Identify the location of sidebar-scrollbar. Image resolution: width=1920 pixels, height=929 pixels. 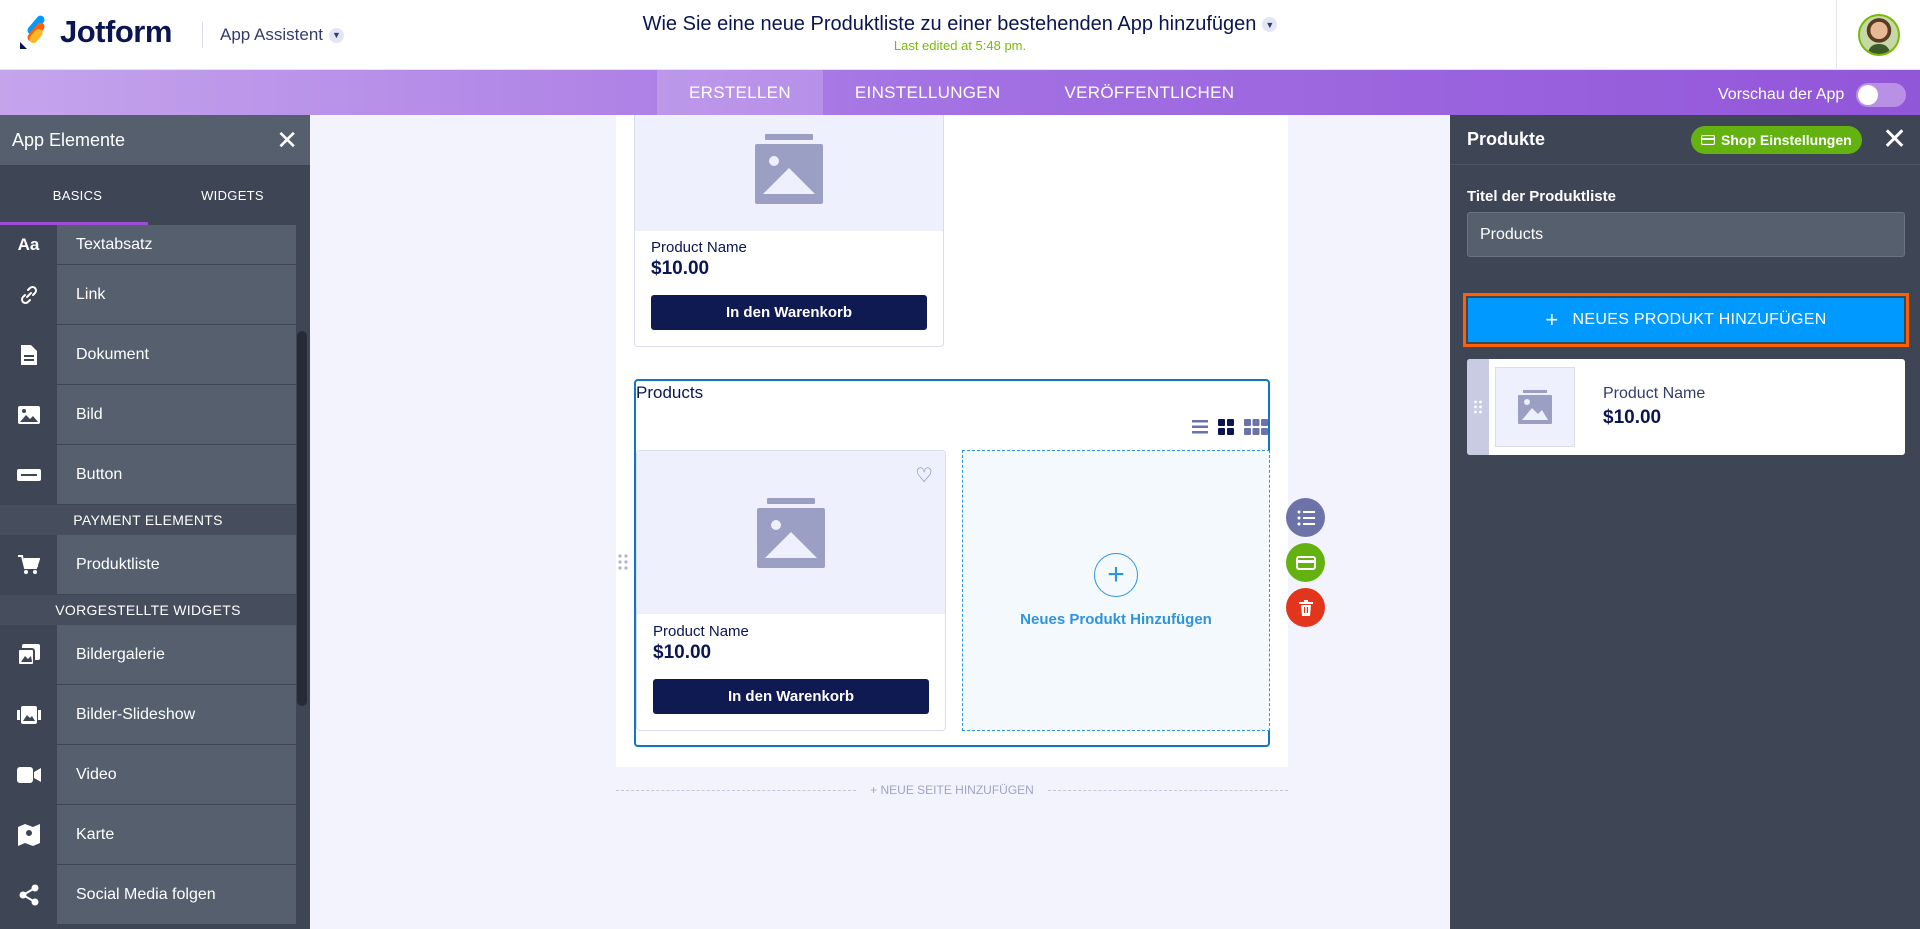
(302, 518).